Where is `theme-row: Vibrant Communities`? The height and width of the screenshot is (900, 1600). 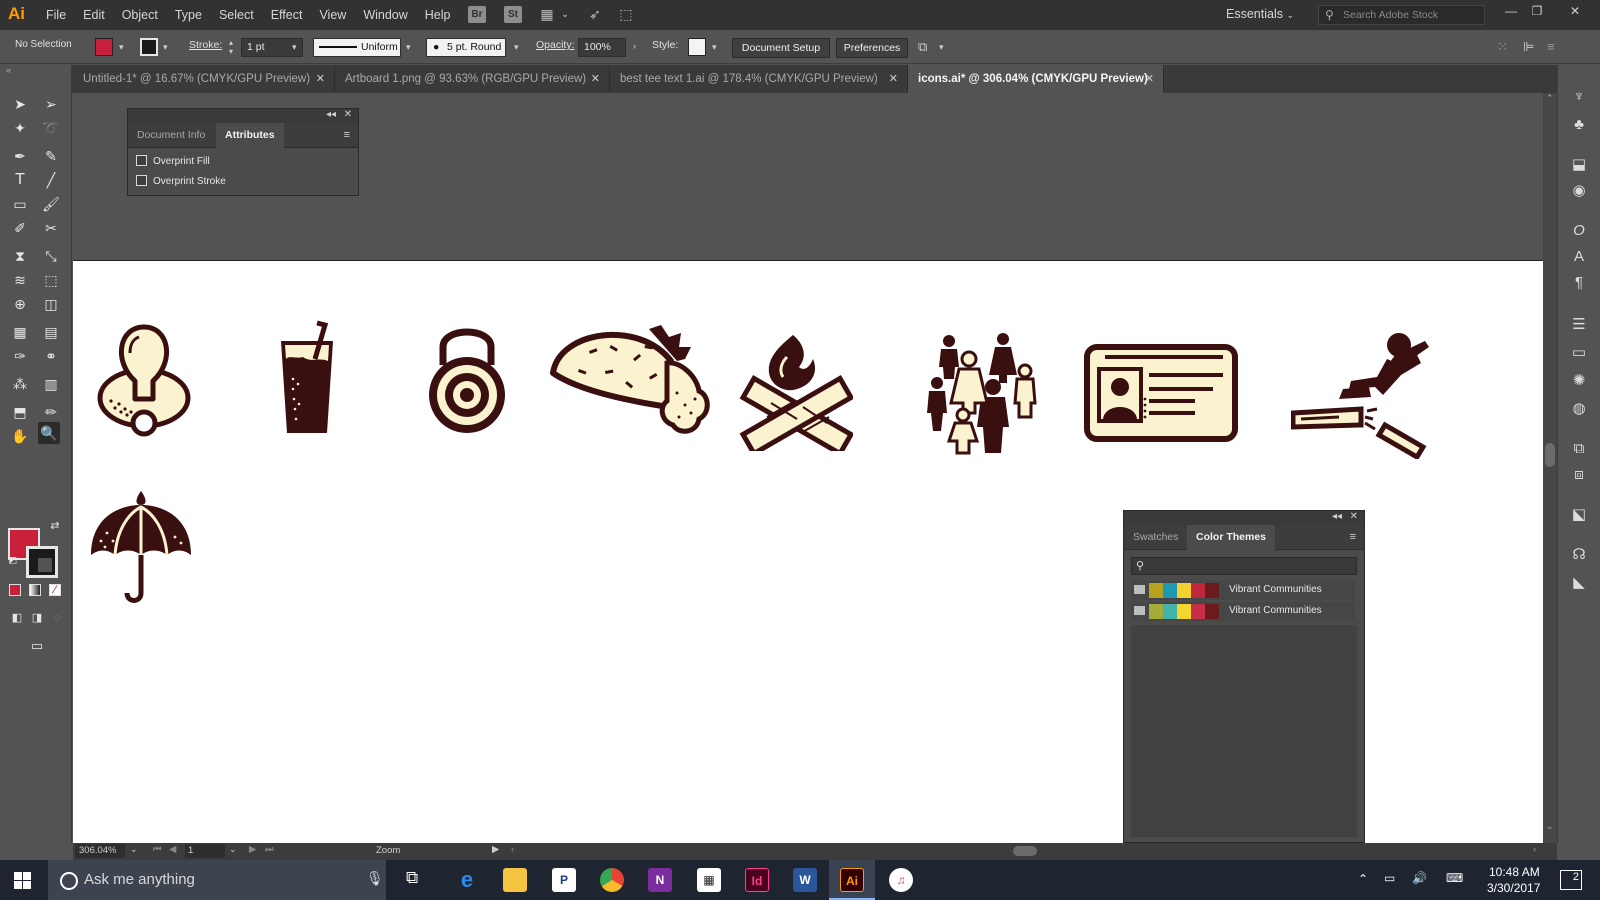 theme-row: Vibrant Communities is located at coordinates (1243, 590).